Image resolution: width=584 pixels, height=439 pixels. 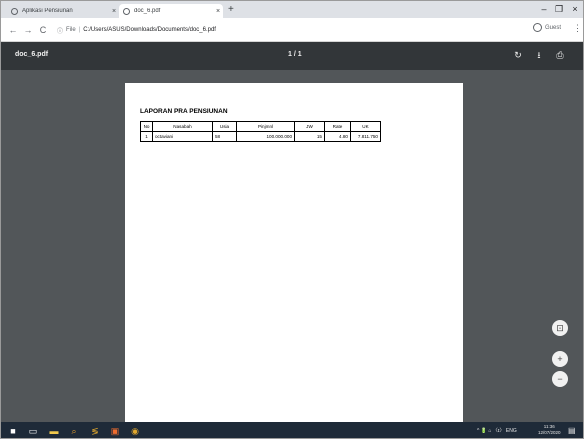 What do you see at coordinates (574, 9) in the screenshot?
I see `close-window-button: ×` at bounding box center [574, 9].